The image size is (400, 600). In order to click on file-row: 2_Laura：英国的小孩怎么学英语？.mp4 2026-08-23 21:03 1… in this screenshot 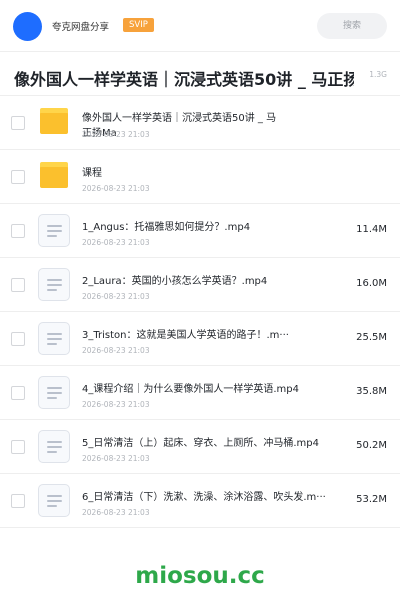, I will do `click(200, 285)`.